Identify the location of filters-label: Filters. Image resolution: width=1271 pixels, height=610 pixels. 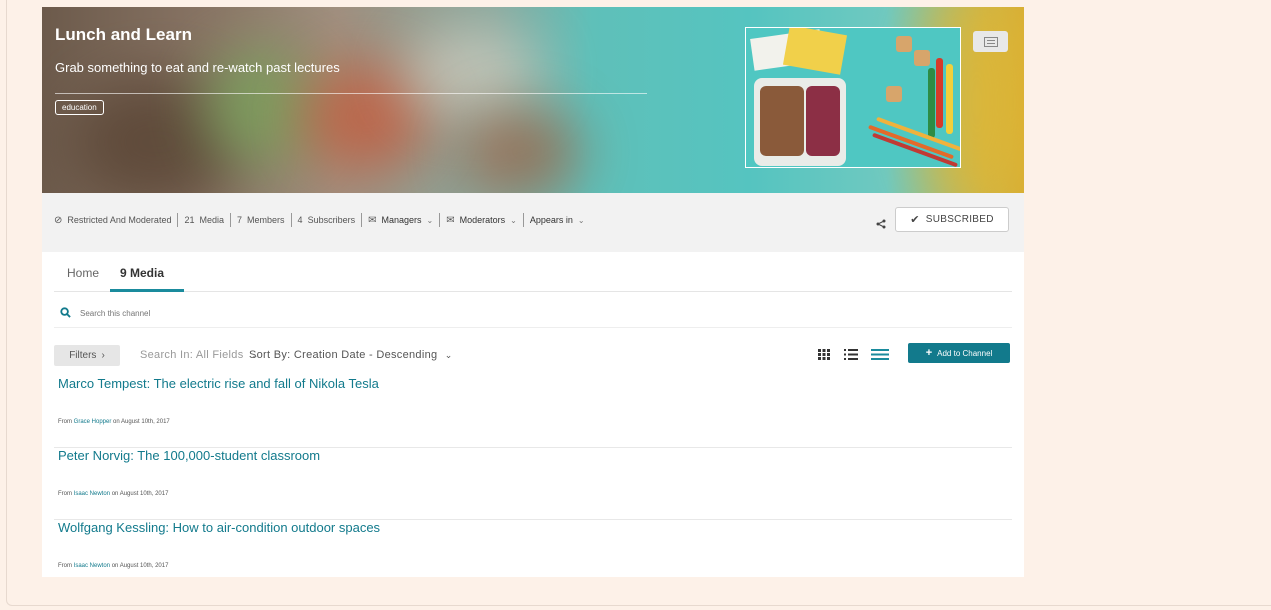
(83, 355).